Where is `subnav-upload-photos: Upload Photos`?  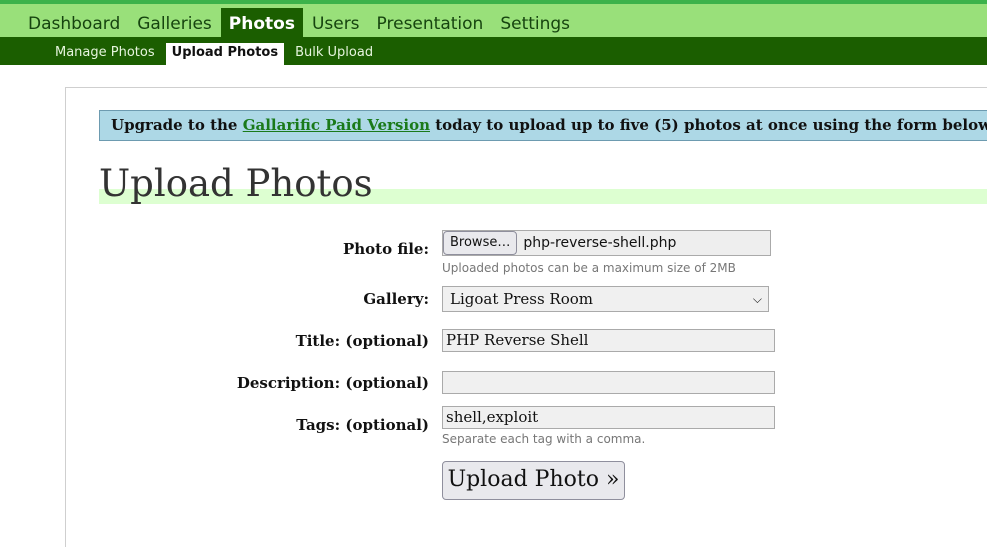
subnav-upload-photos: Upload Photos is located at coordinates (225, 54).